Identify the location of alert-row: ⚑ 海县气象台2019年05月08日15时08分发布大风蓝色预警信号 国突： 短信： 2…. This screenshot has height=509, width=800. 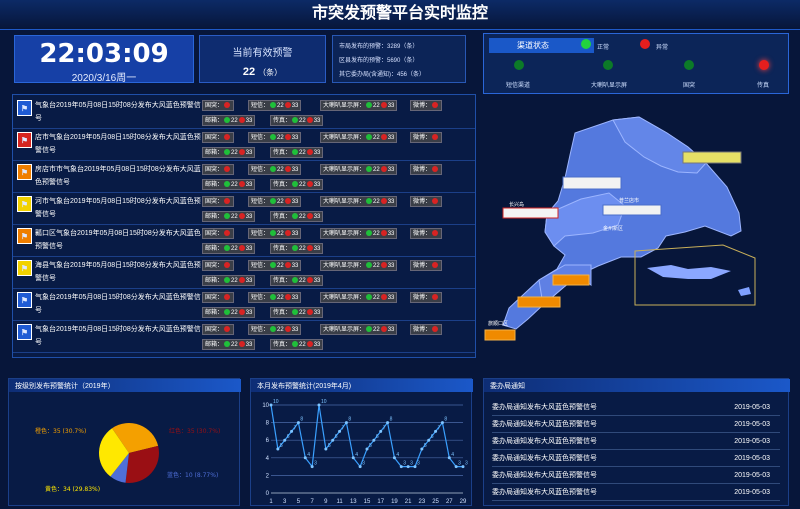
(244, 272).